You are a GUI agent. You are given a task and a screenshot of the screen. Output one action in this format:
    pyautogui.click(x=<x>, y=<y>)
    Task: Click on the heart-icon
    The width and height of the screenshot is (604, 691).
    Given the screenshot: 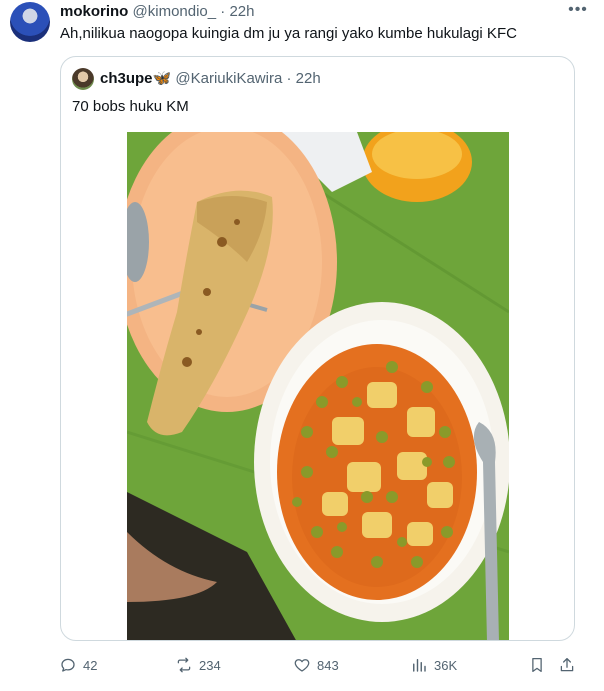 What is the action you would take?
    pyautogui.click(x=302, y=665)
    